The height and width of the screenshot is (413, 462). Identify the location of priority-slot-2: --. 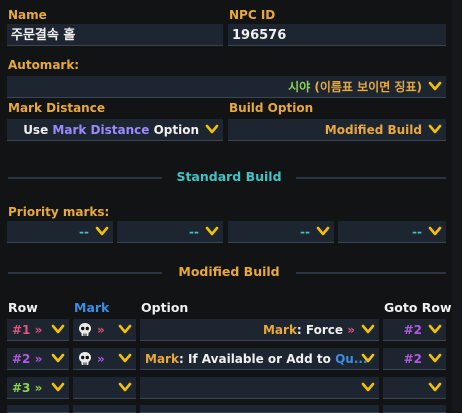
(170, 232).